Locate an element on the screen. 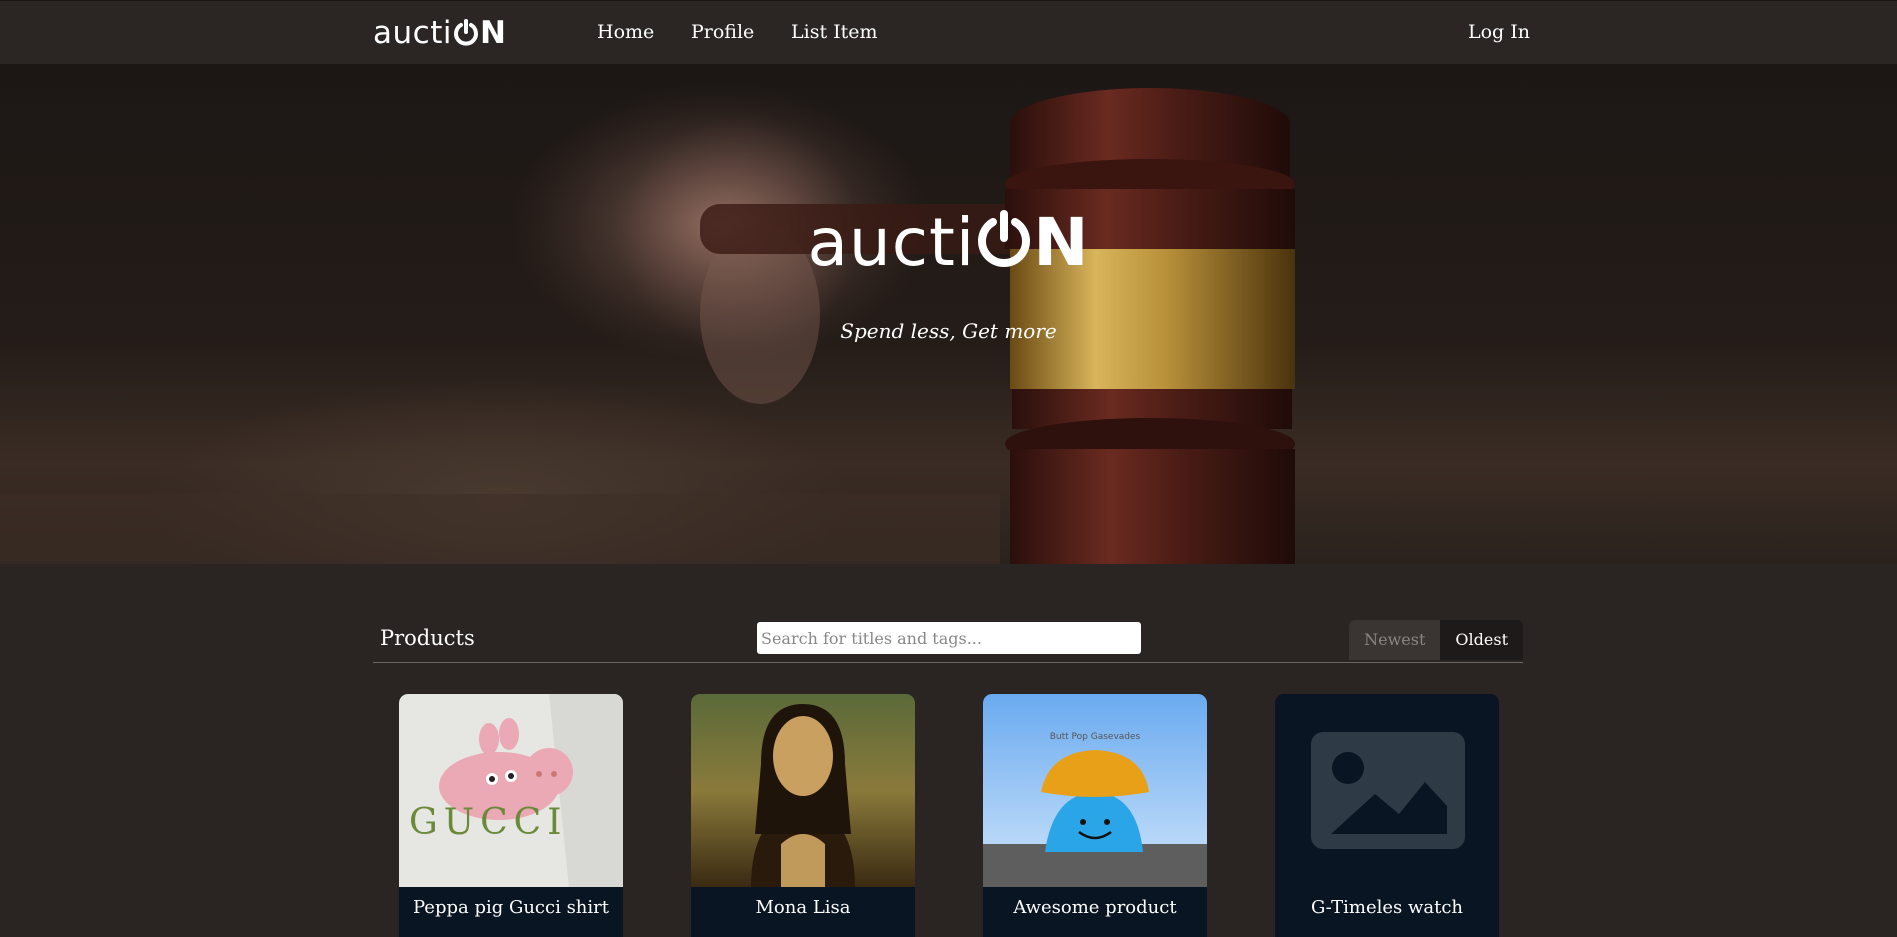 This screenshot has width=1897, height=937. navbar: aucti N Home Profile List Item Log In is located at coordinates (948, 32).